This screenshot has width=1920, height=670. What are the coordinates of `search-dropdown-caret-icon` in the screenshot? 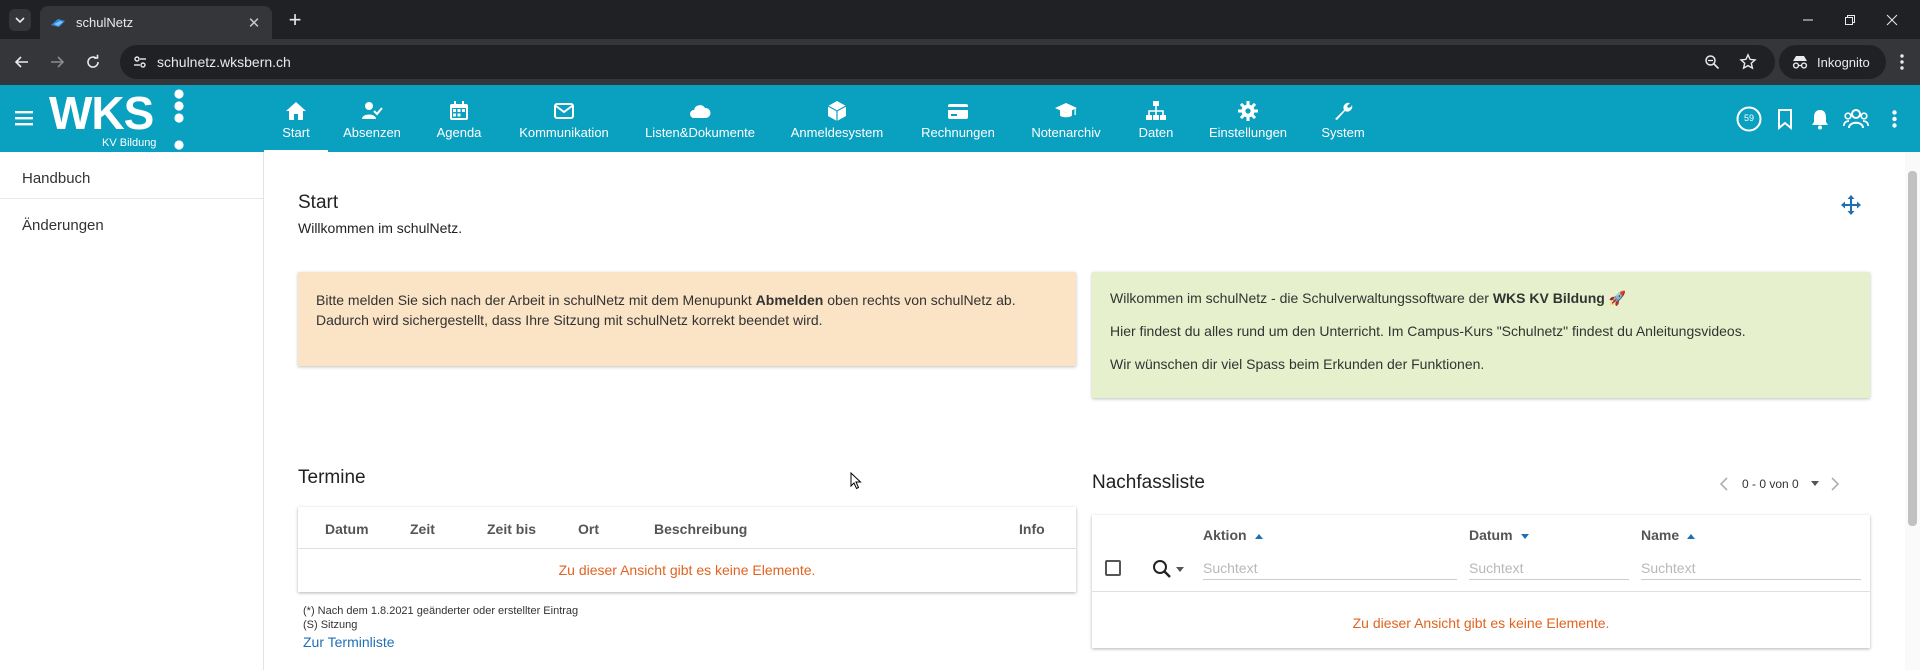 It's located at (1180, 570).